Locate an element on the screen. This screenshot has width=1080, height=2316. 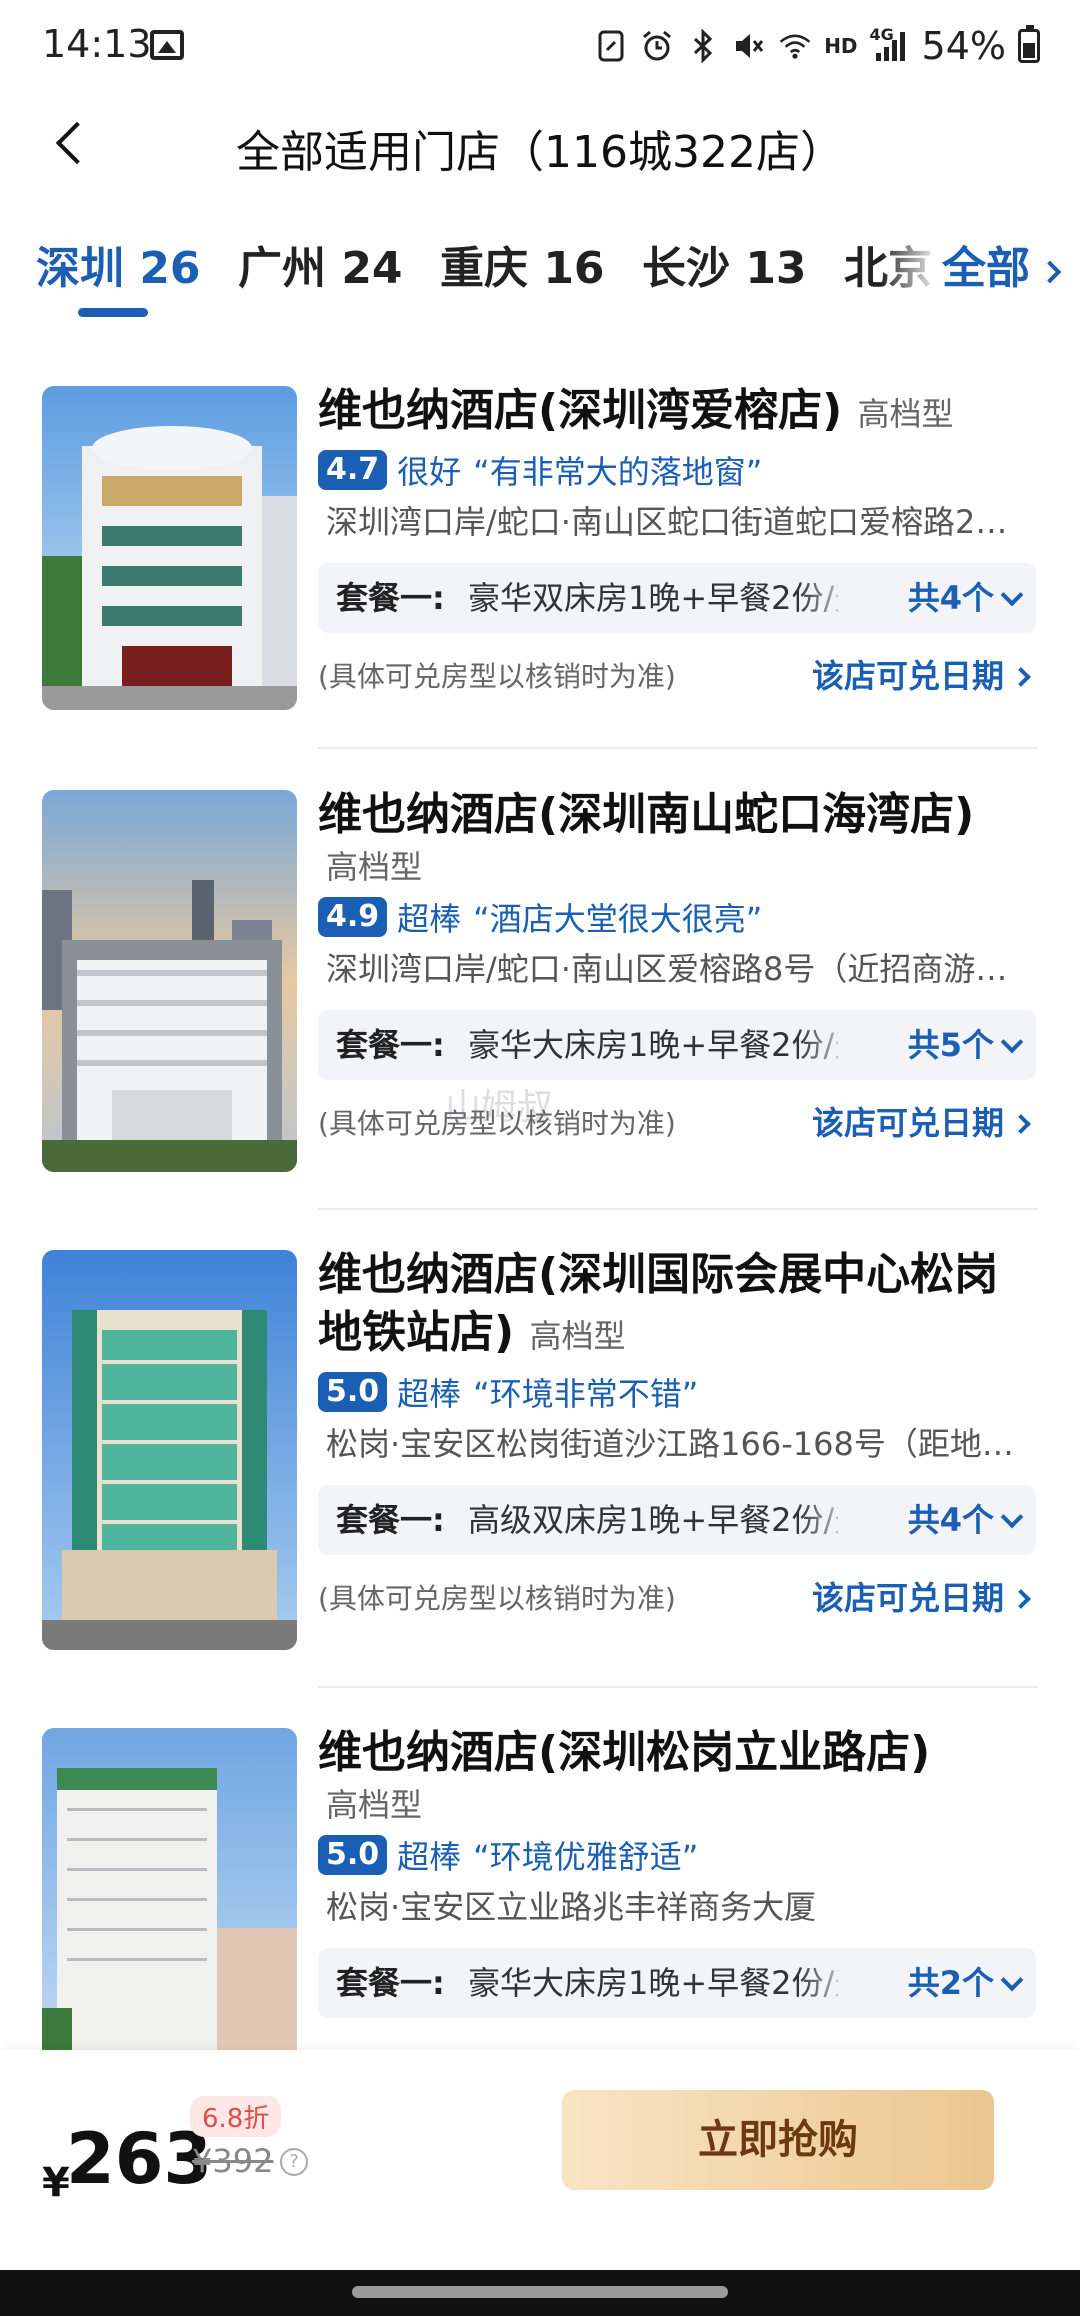
package-row: 套餐一: 豪华大床房1晚+早餐2份/天 共5个 is located at coordinates (677, 1045).